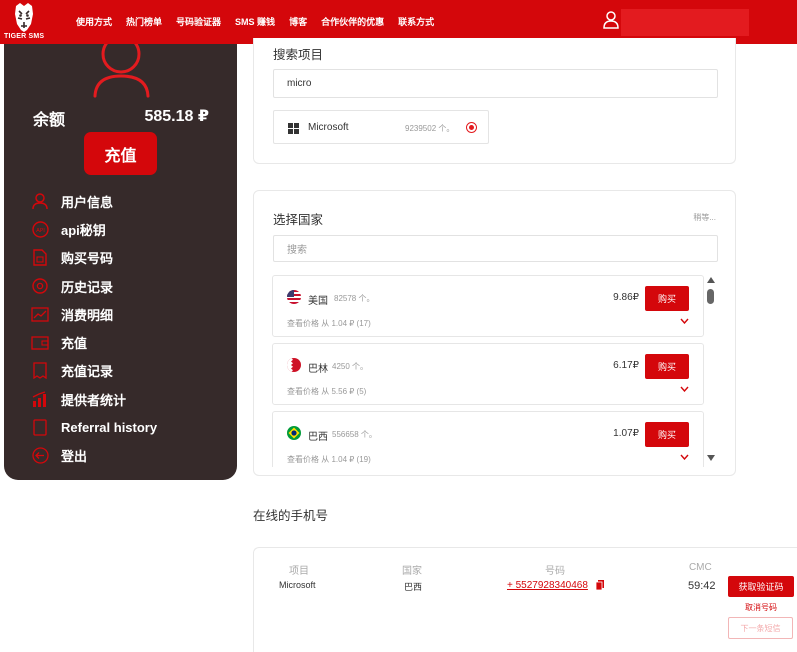  I want to click on sidebar-item-profile: 用户信息, so click(94, 201).